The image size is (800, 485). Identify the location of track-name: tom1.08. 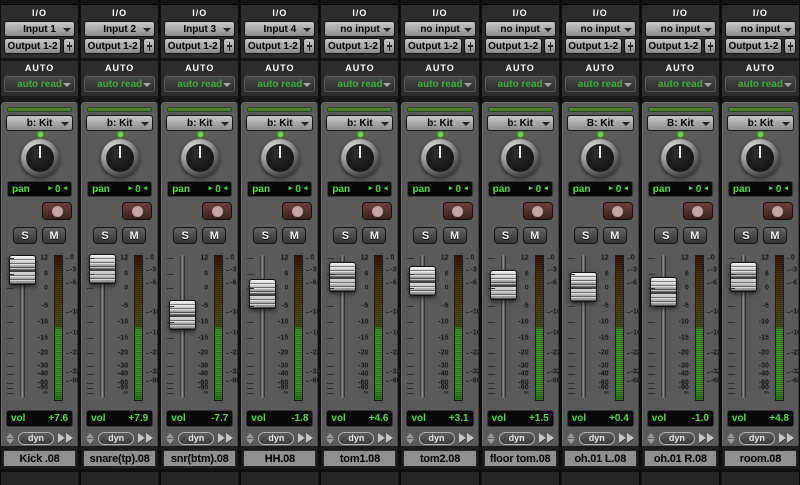
(360, 458).